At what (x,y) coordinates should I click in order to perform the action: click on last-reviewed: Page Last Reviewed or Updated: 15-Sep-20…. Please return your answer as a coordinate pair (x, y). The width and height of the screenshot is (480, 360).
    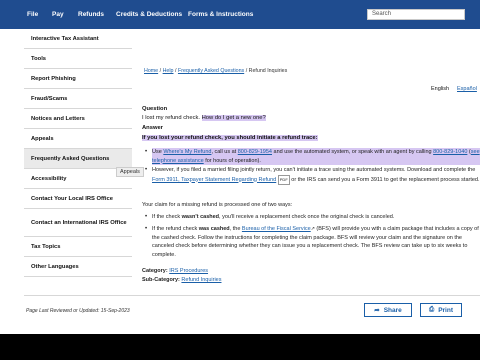
    Looking at the image, I should click on (78, 311).